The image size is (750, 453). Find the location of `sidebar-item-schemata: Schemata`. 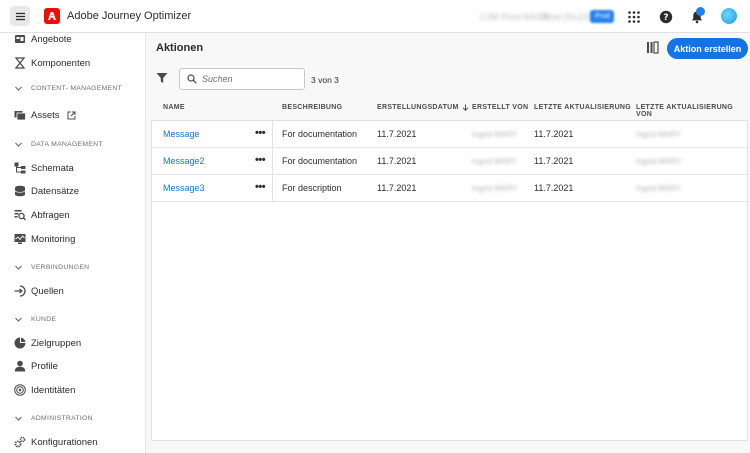

sidebar-item-schemata: Schemata is located at coordinates (44, 168).